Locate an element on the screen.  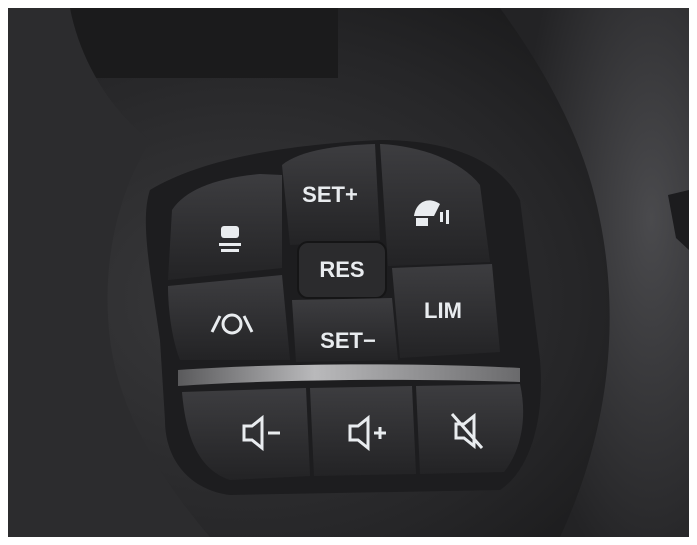
res-label: RES is located at coordinates (341, 269).